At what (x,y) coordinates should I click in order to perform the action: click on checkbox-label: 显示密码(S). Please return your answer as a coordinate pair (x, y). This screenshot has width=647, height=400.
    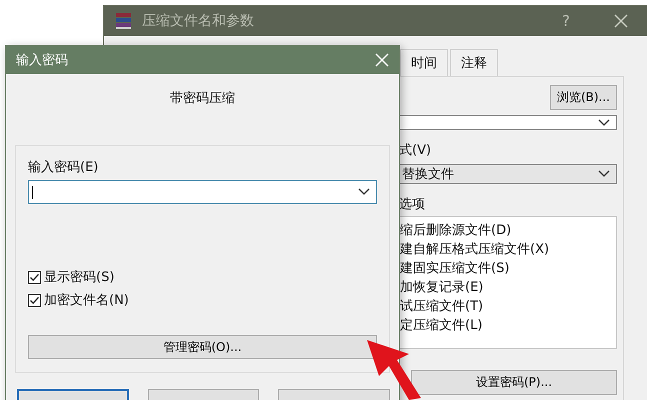
    Looking at the image, I should click on (79, 277).